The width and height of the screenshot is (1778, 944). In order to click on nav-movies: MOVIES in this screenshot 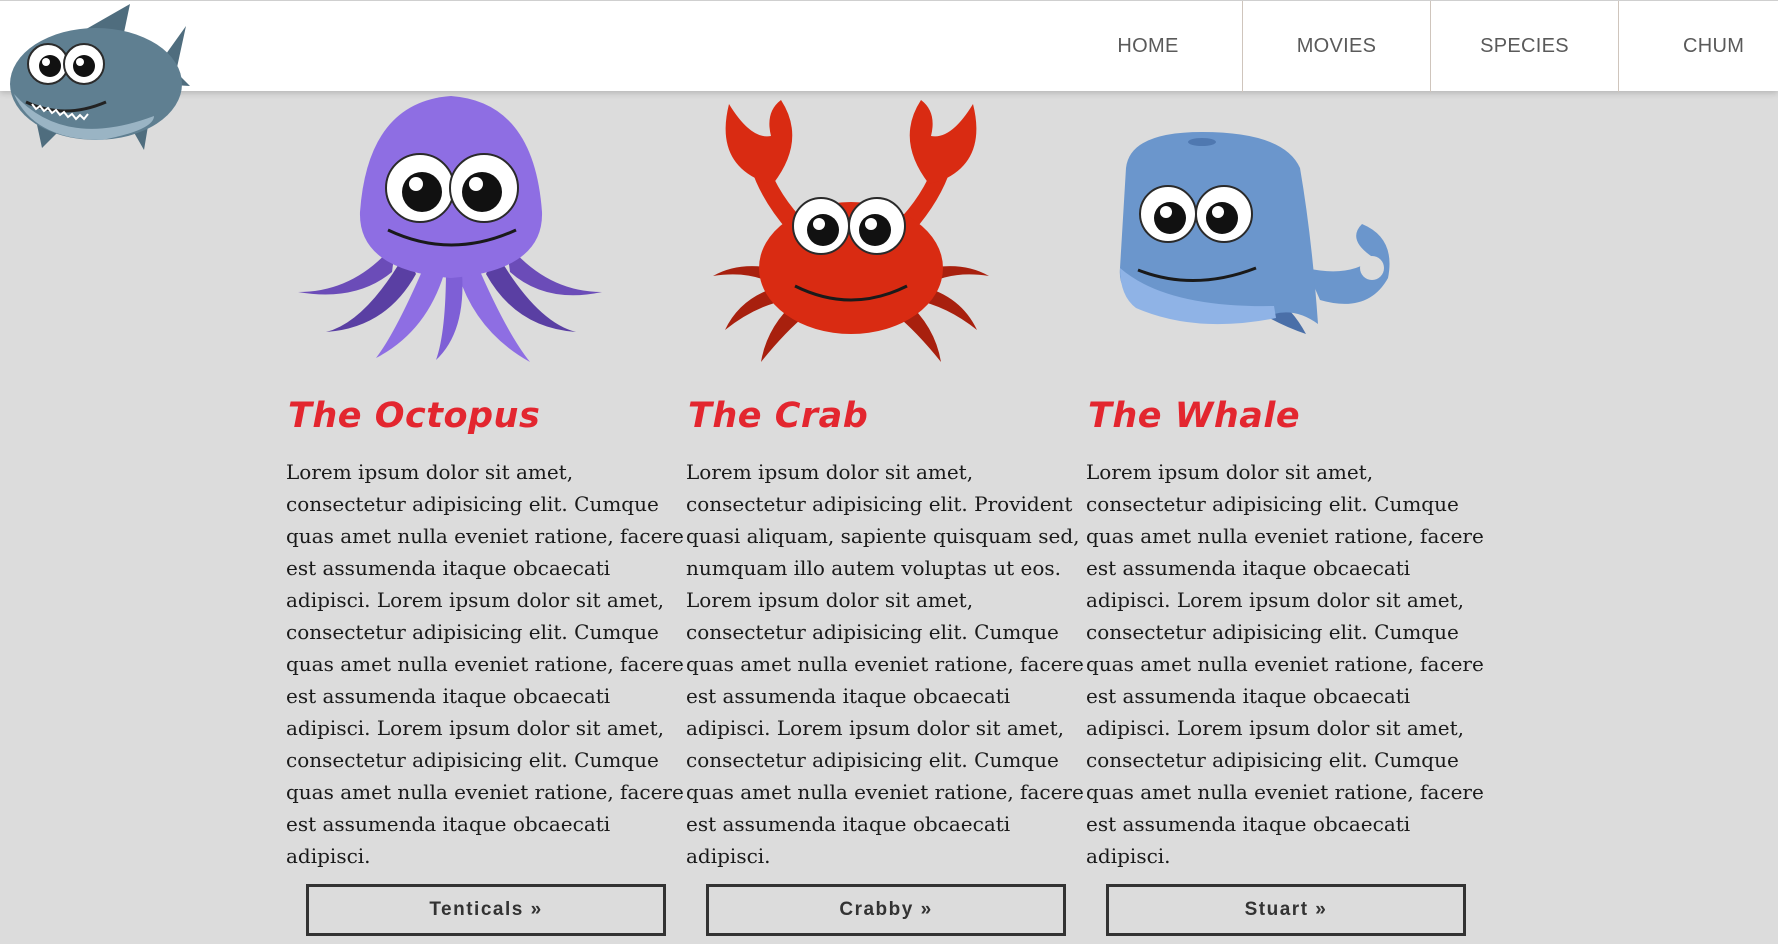, I will do `click(1336, 46)`.